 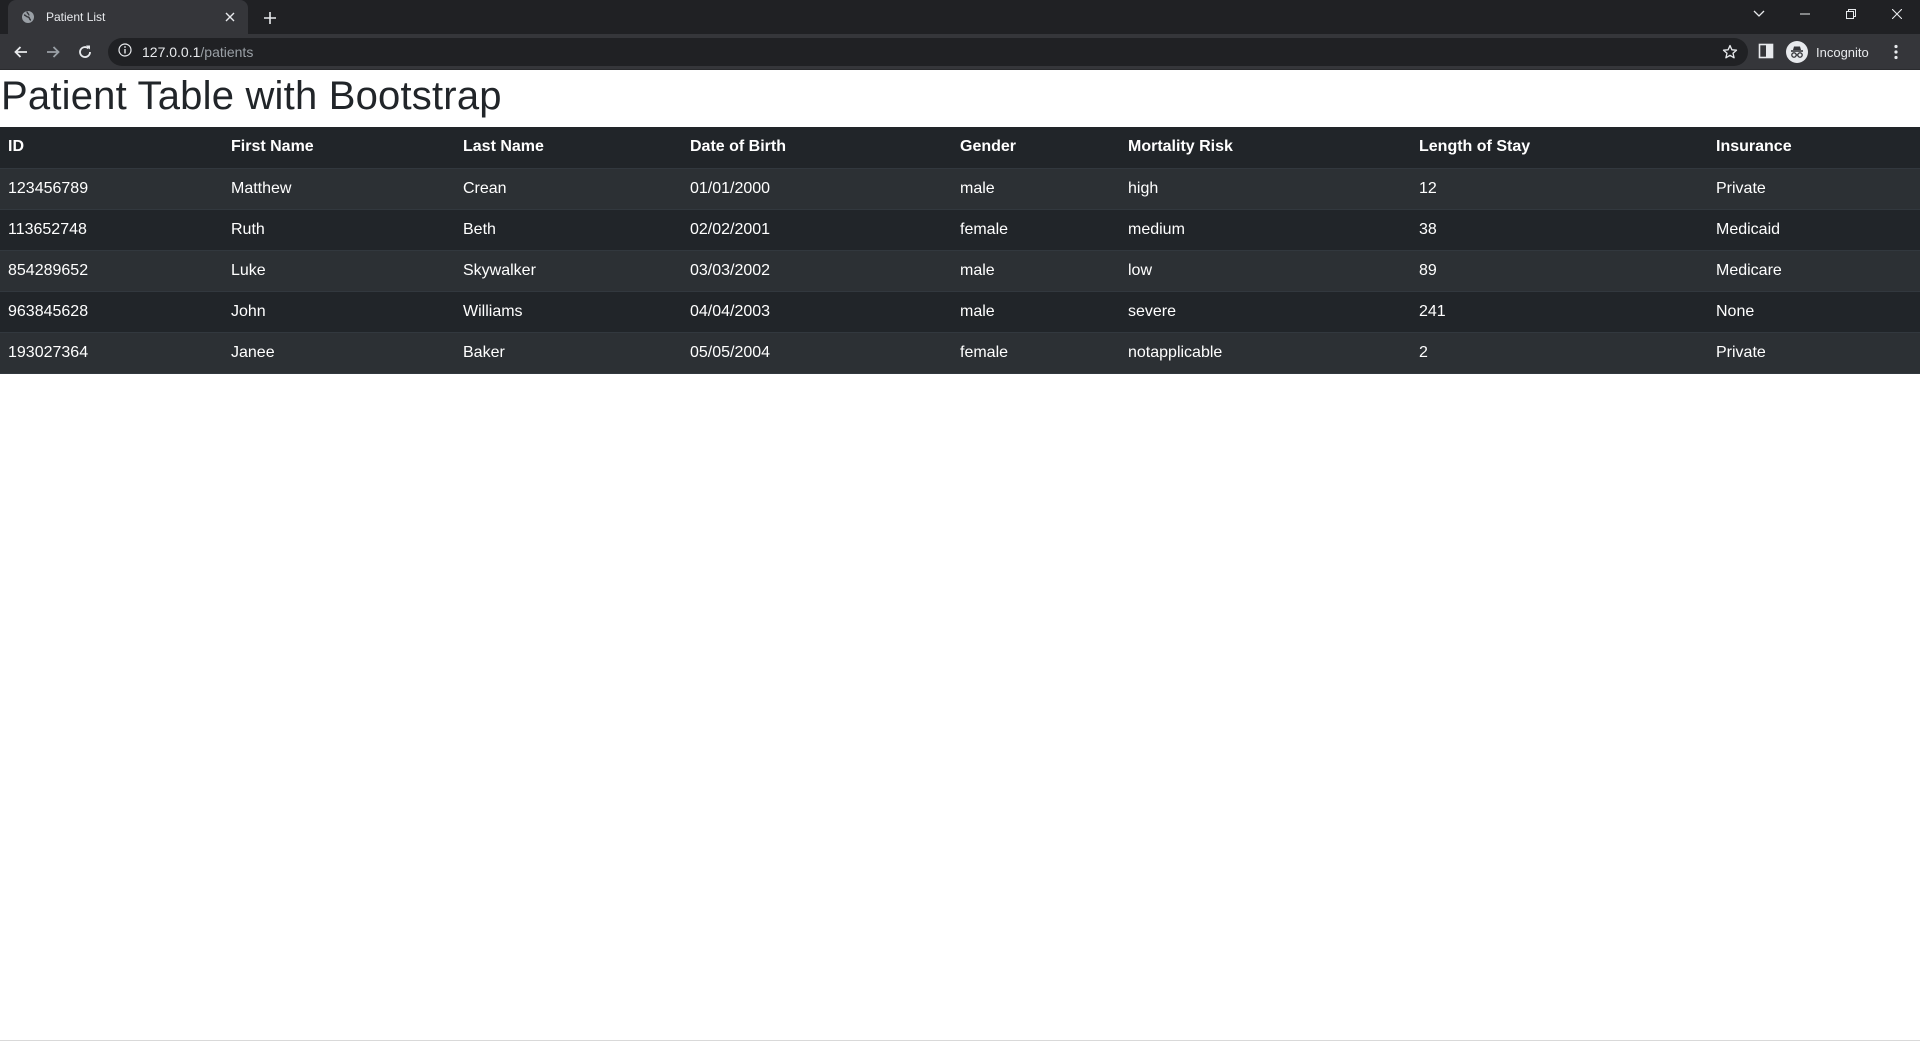 What do you see at coordinates (1036, 148) in the screenshot?
I see `column-header-gender: Gender` at bounding box center [1036, 148].